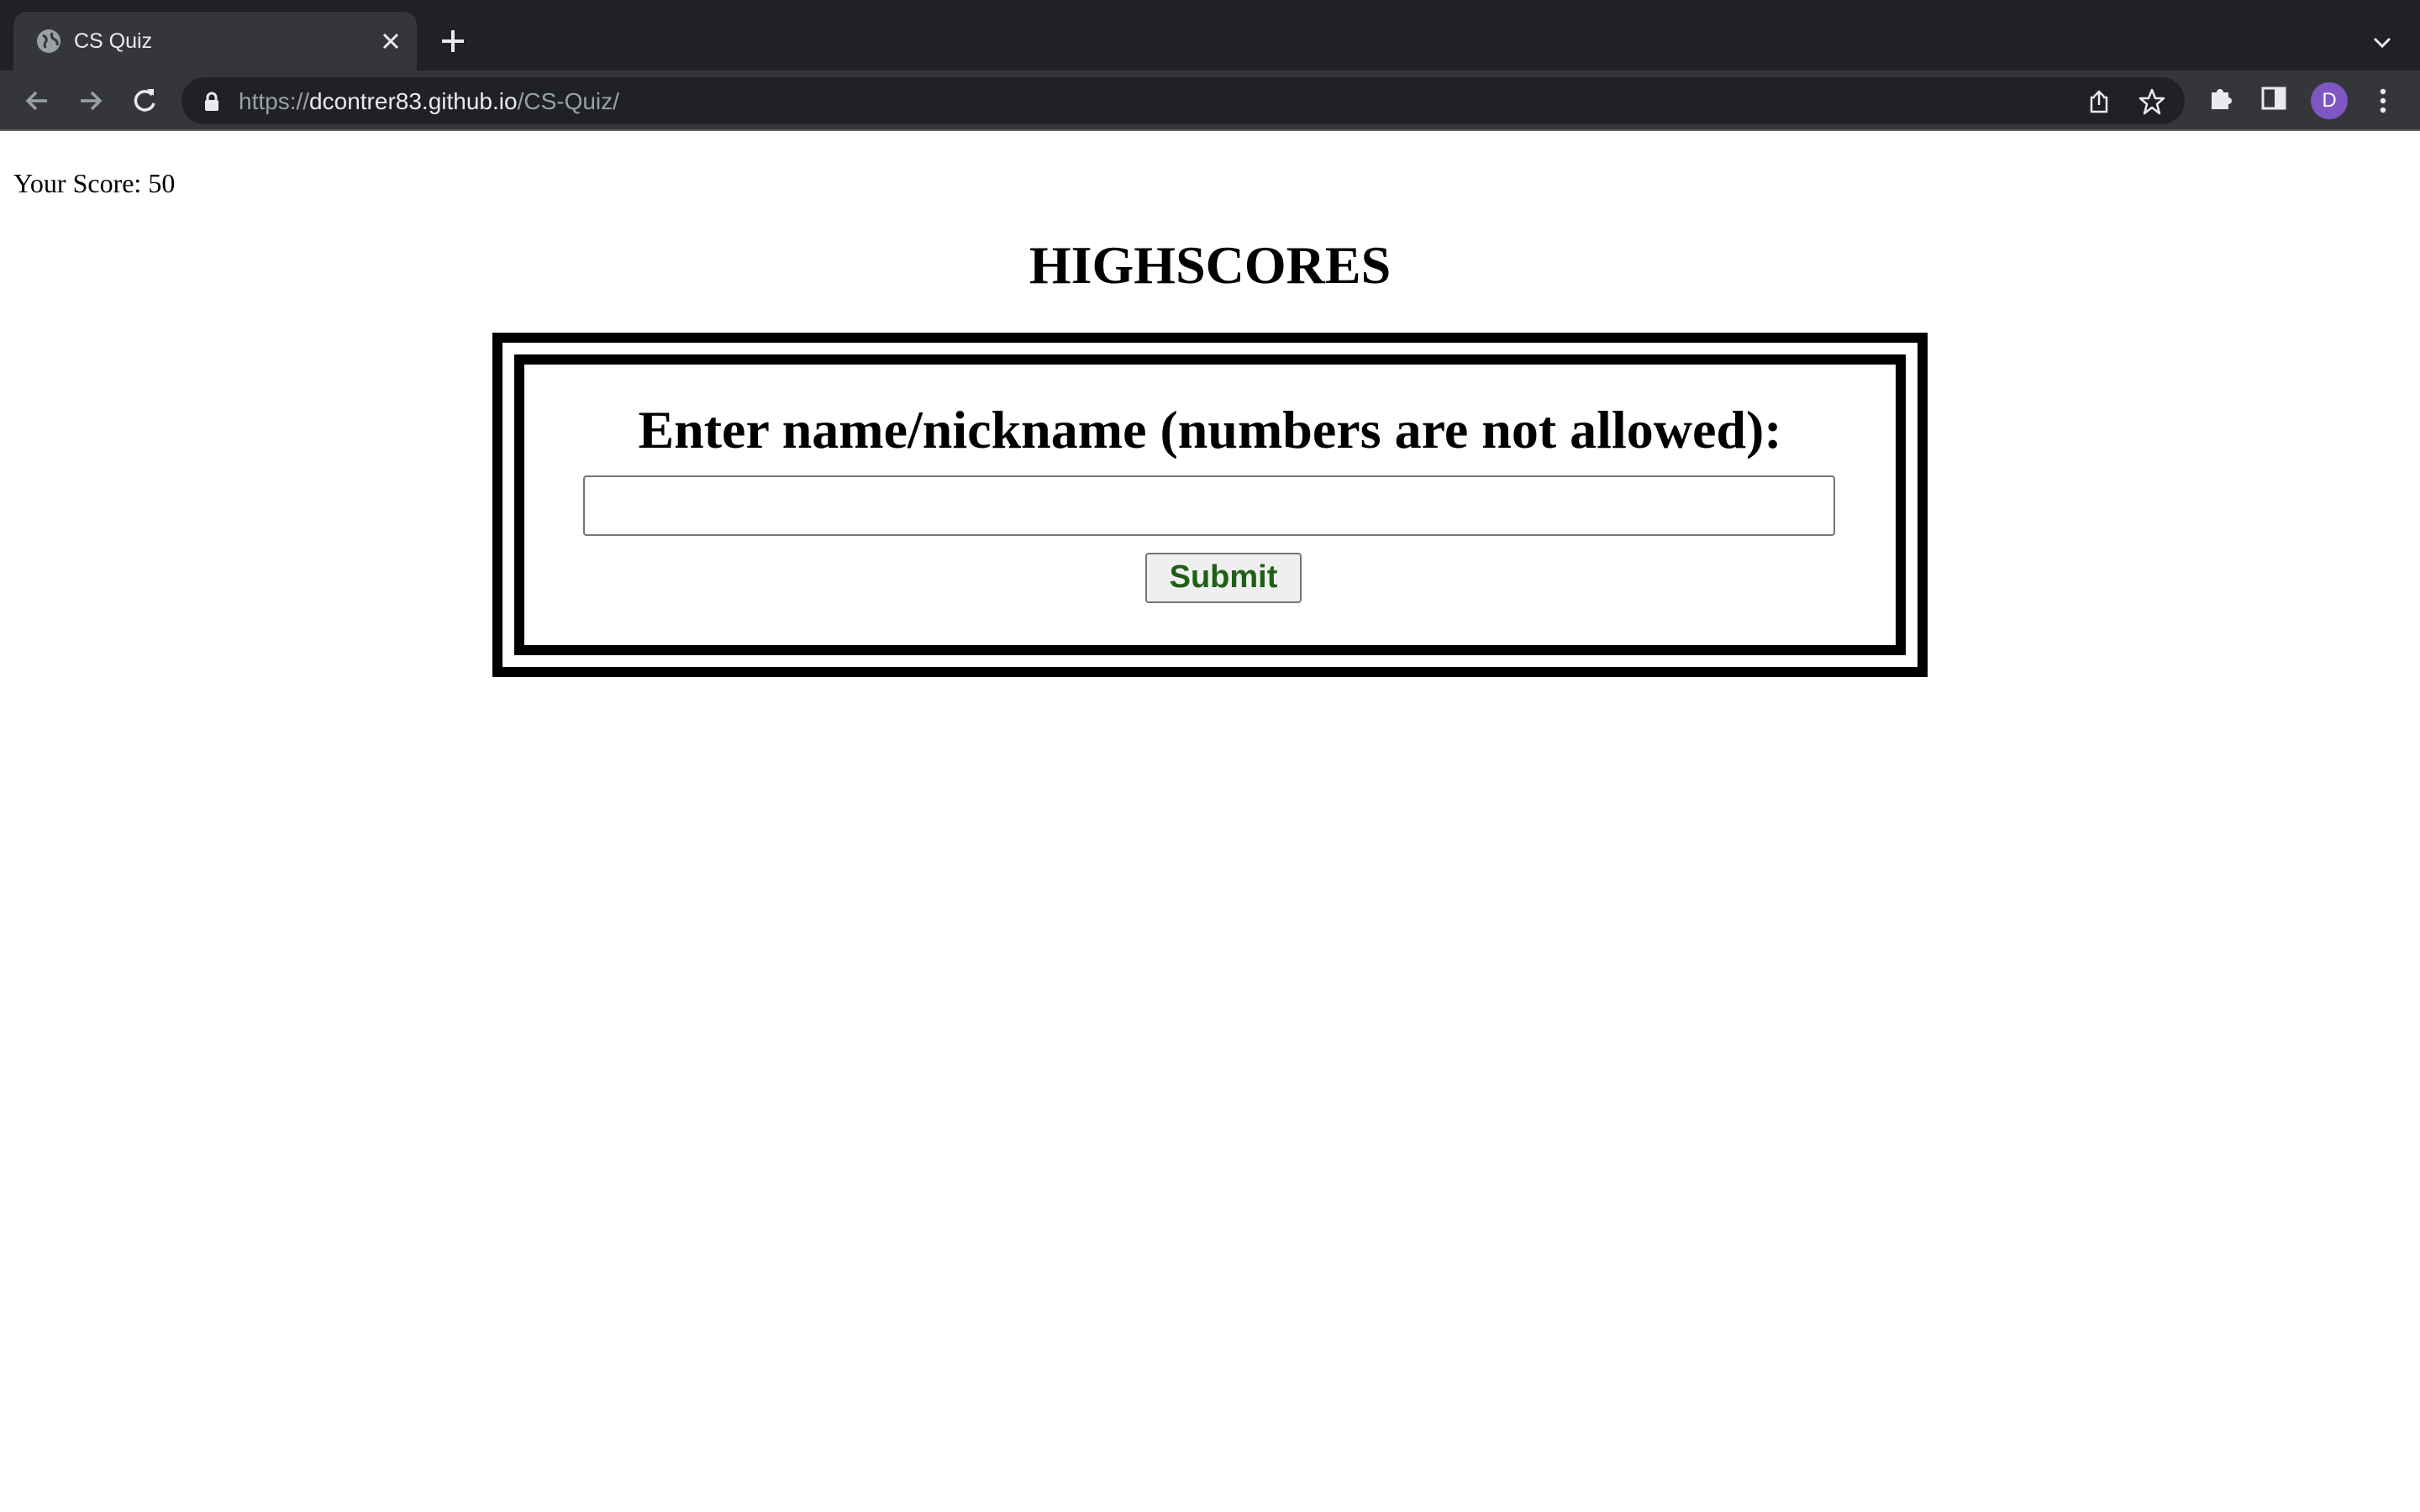 This screenshot has width=2420, height=1512. Describe the element at coordinates (94, 183) in the screenshot. I see `score-text: Your Score: 50` at that location.